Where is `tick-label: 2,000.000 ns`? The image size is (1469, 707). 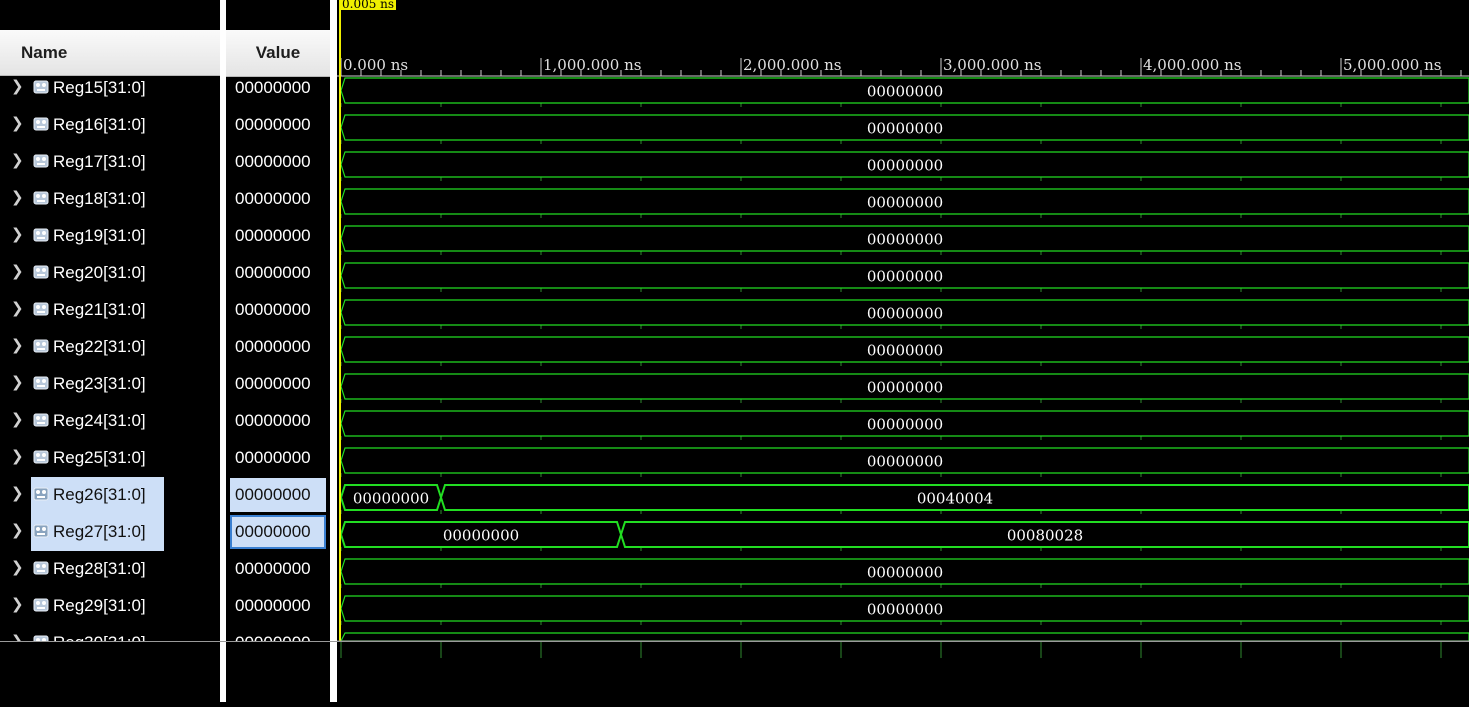
tick-label: 2,000.000 ns is located at coordinates (792, 65).